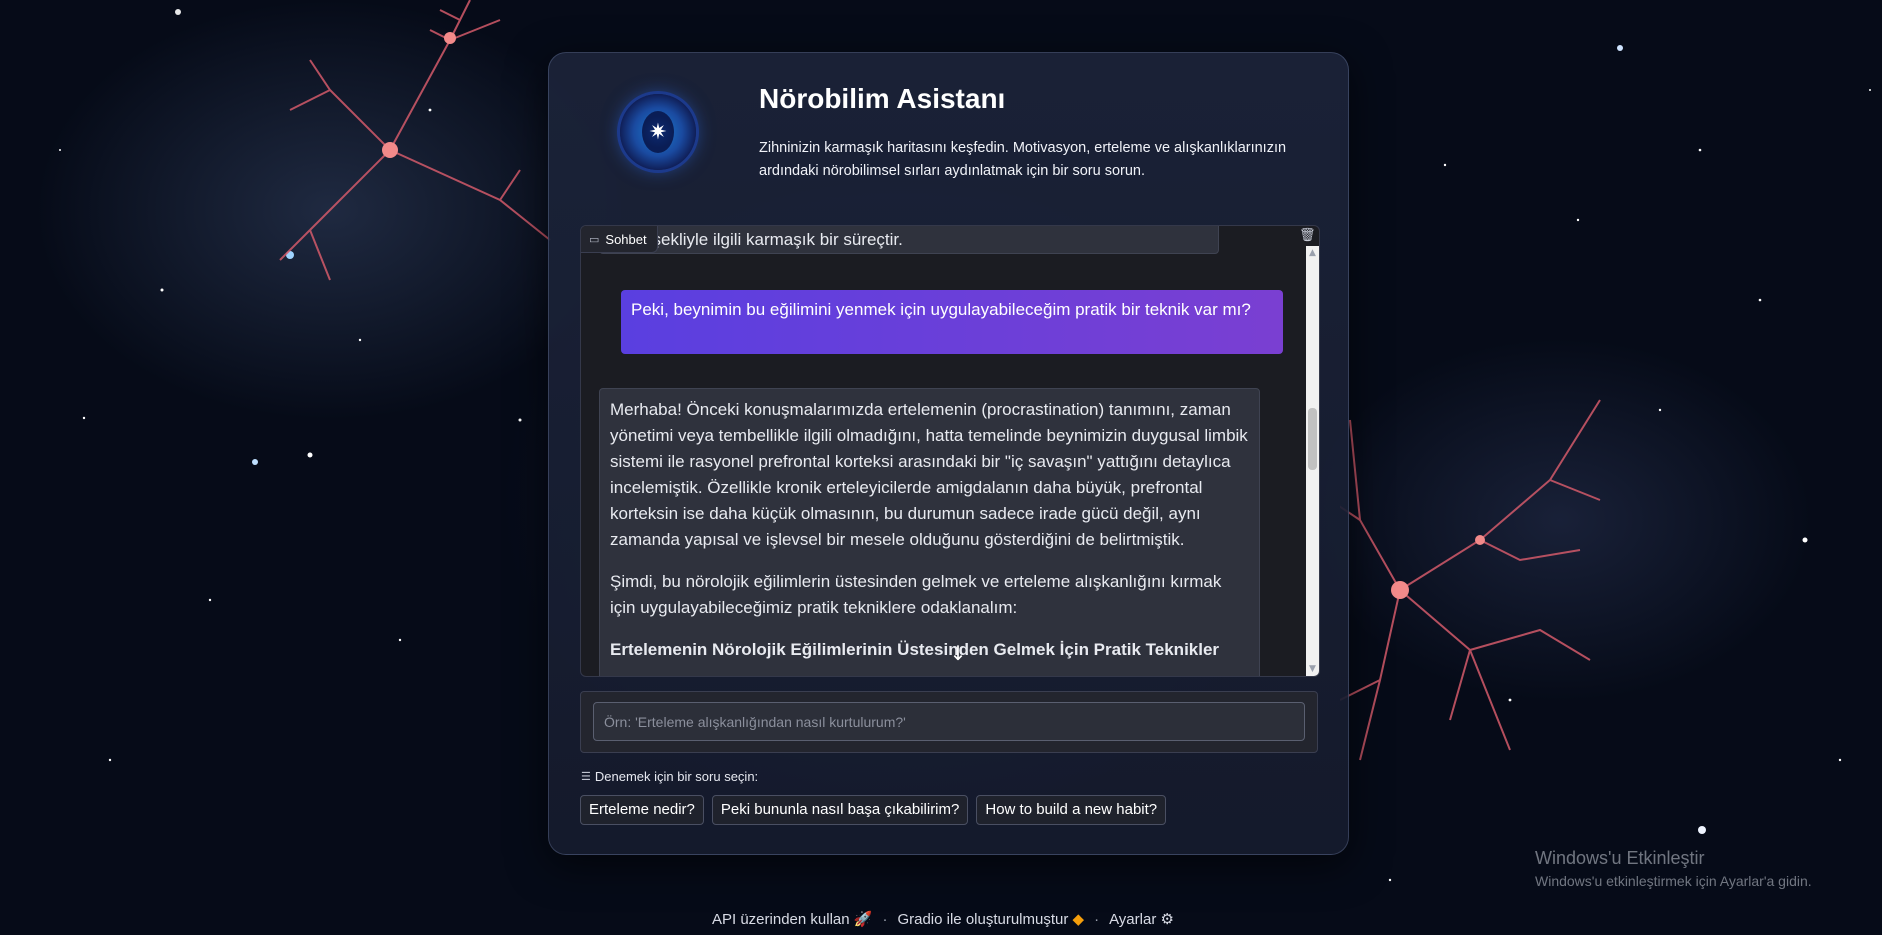 Image resolution: width=1882 pixels, height=935 pixels. I want to click on chatbot-label-text: Sohbet, so click(626, 239).